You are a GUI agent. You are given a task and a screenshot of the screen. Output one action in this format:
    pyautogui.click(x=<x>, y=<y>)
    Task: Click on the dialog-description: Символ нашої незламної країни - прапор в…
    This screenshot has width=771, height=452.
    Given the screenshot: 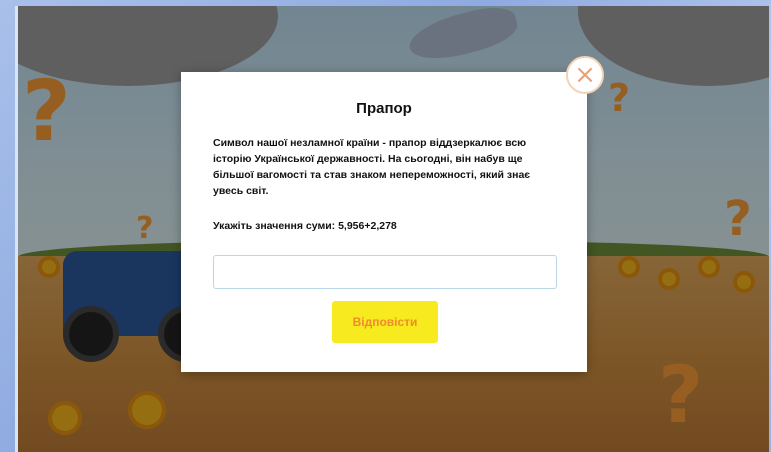 What is the action you would take?
    pyautogui.click(x=372, y=167)
    